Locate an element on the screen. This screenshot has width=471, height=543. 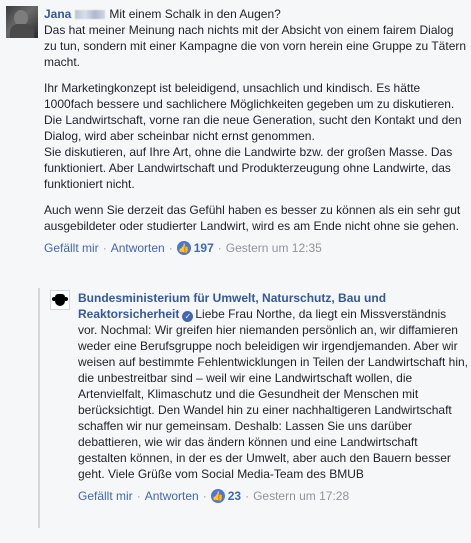
like-count: 197 is located at coordinates (204, 248).